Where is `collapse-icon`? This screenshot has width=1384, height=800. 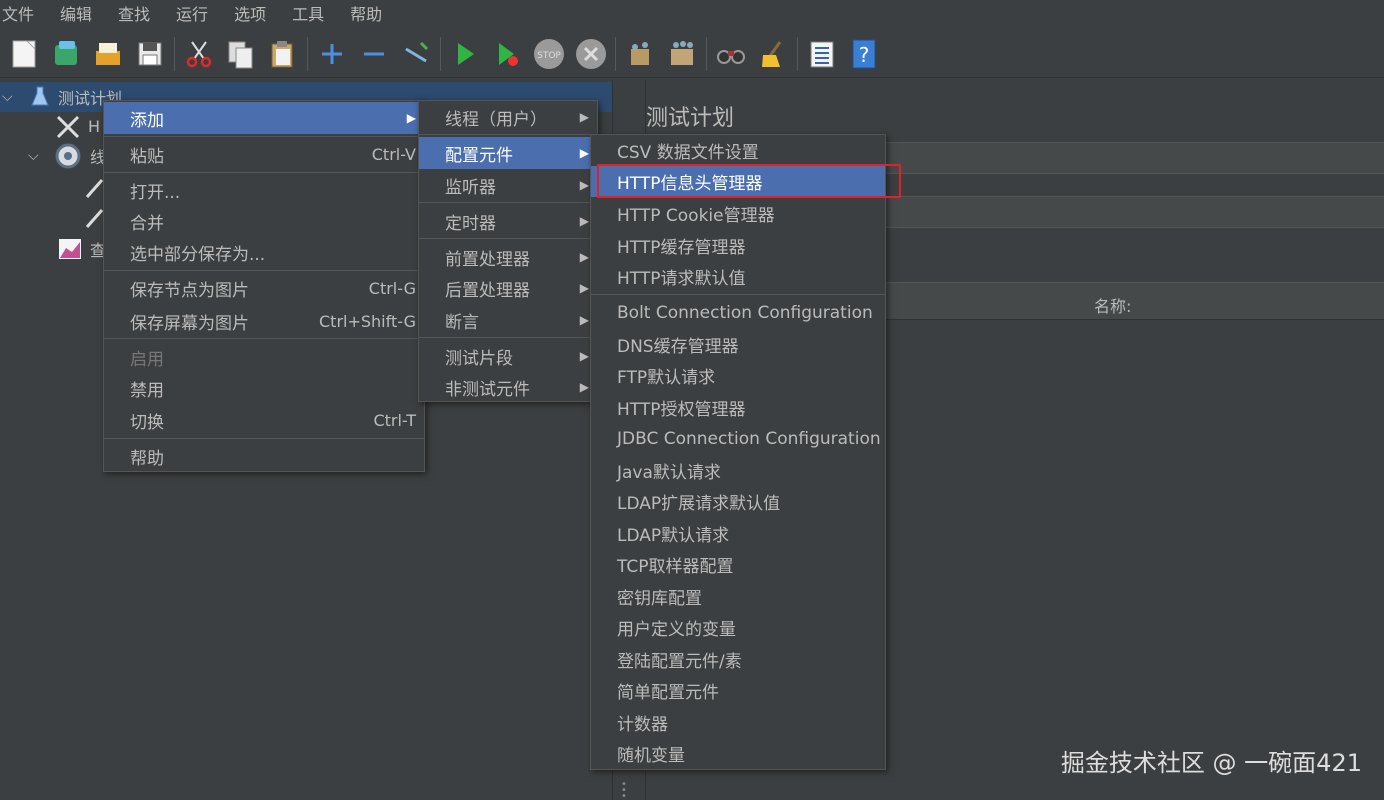 collapse-icon is located at coordinates (374, 54).